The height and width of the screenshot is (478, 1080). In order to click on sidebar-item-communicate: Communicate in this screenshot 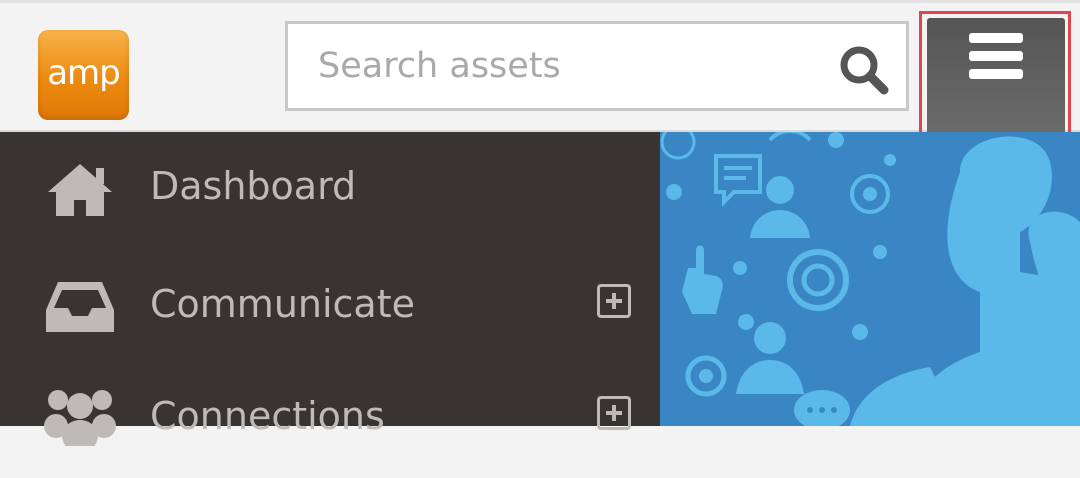, I will do `click(330, 305)`.